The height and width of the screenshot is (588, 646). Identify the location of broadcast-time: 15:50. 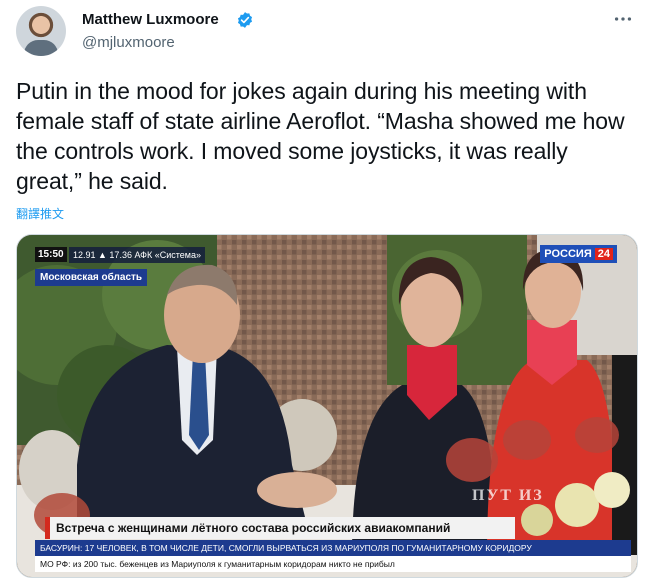
(51, 254).